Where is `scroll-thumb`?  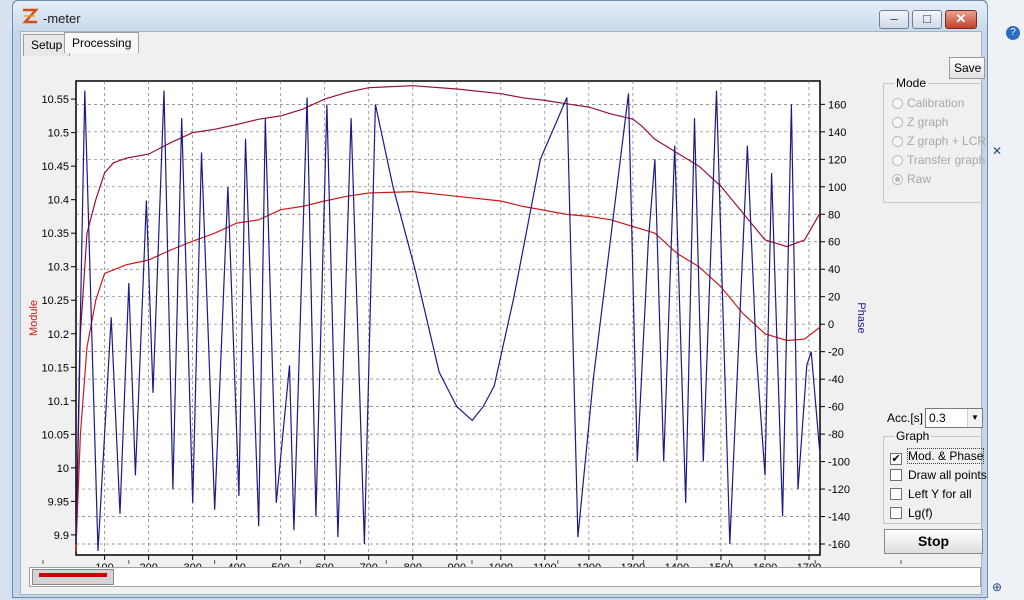
scroll-thumb is located at coordinates (73, 577).